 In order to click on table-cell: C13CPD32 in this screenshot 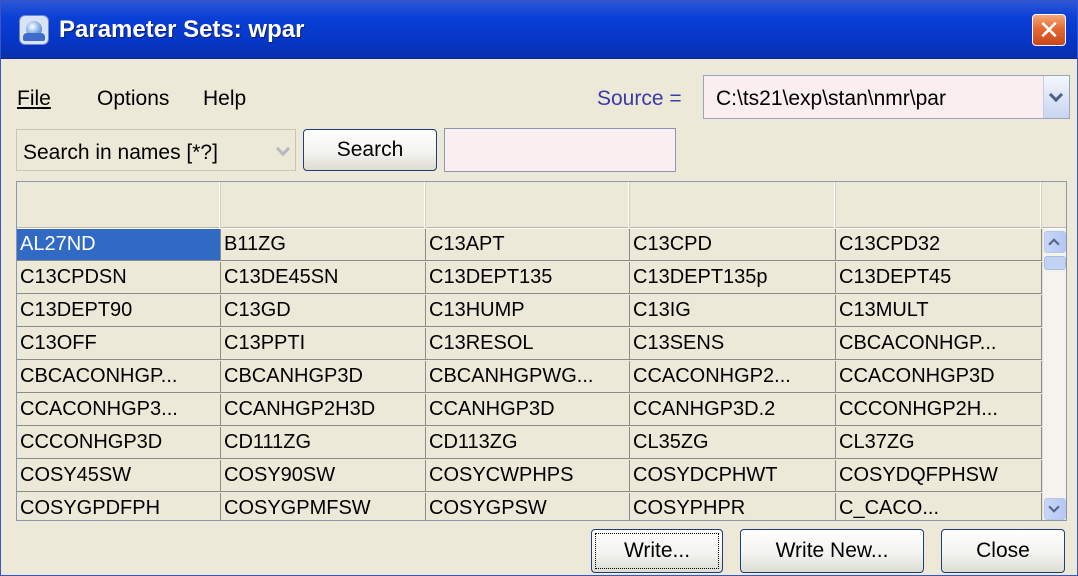, I will do `click(939, 245)`.